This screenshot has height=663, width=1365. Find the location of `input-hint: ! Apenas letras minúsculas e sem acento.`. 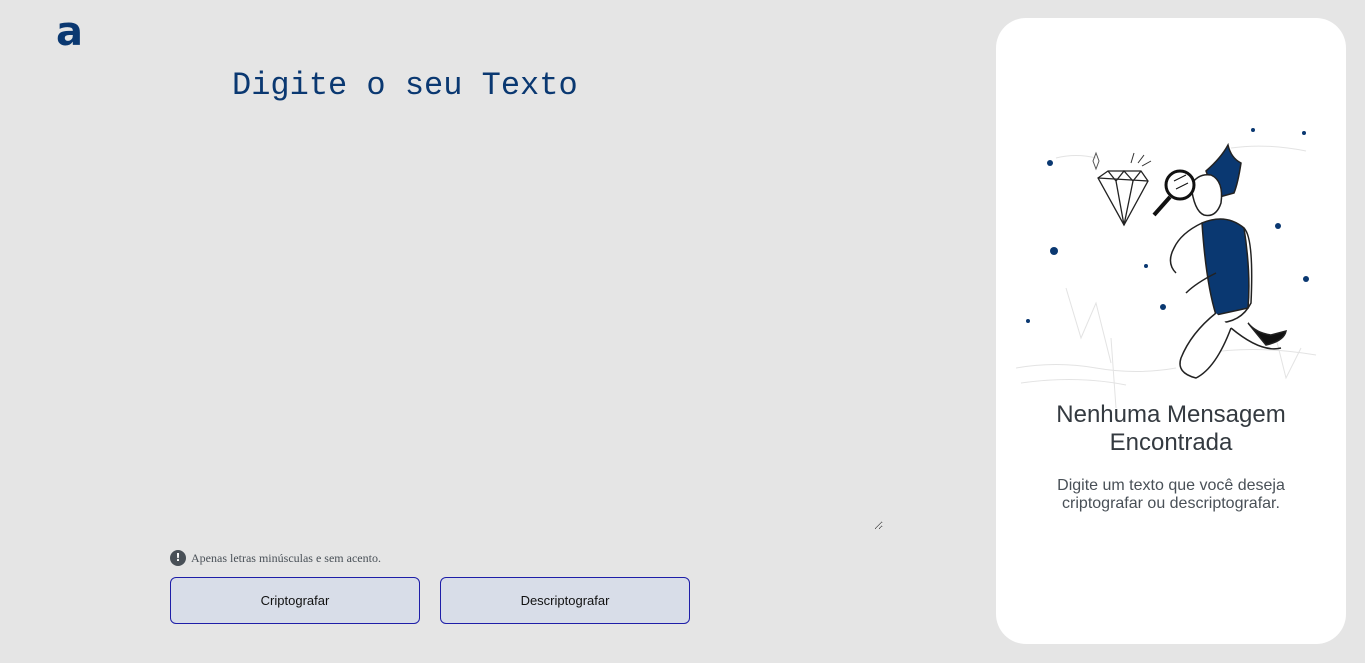

input-hint: ! Apenas letras minúsculas e sem acento. is located at coordinates (275, 558).